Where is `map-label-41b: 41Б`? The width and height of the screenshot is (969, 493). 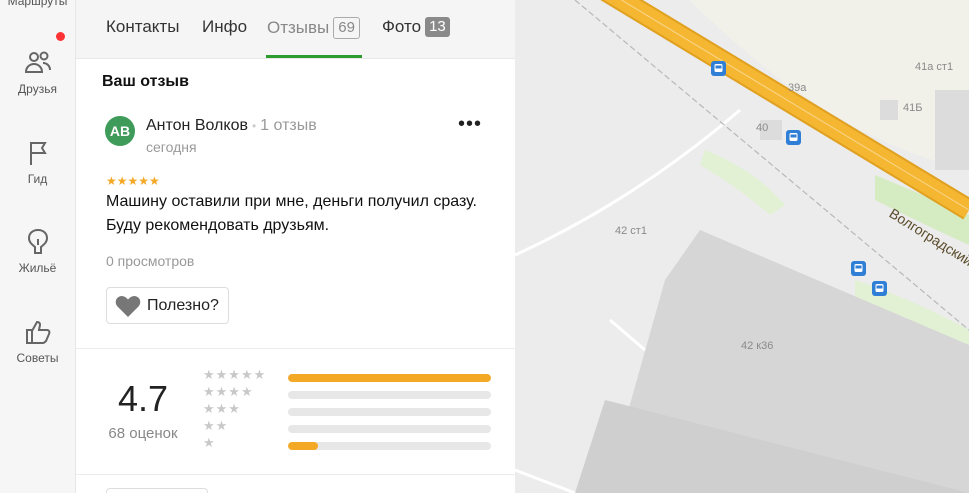
map-label-41b: 41Б is located at coordinates (913, 108).